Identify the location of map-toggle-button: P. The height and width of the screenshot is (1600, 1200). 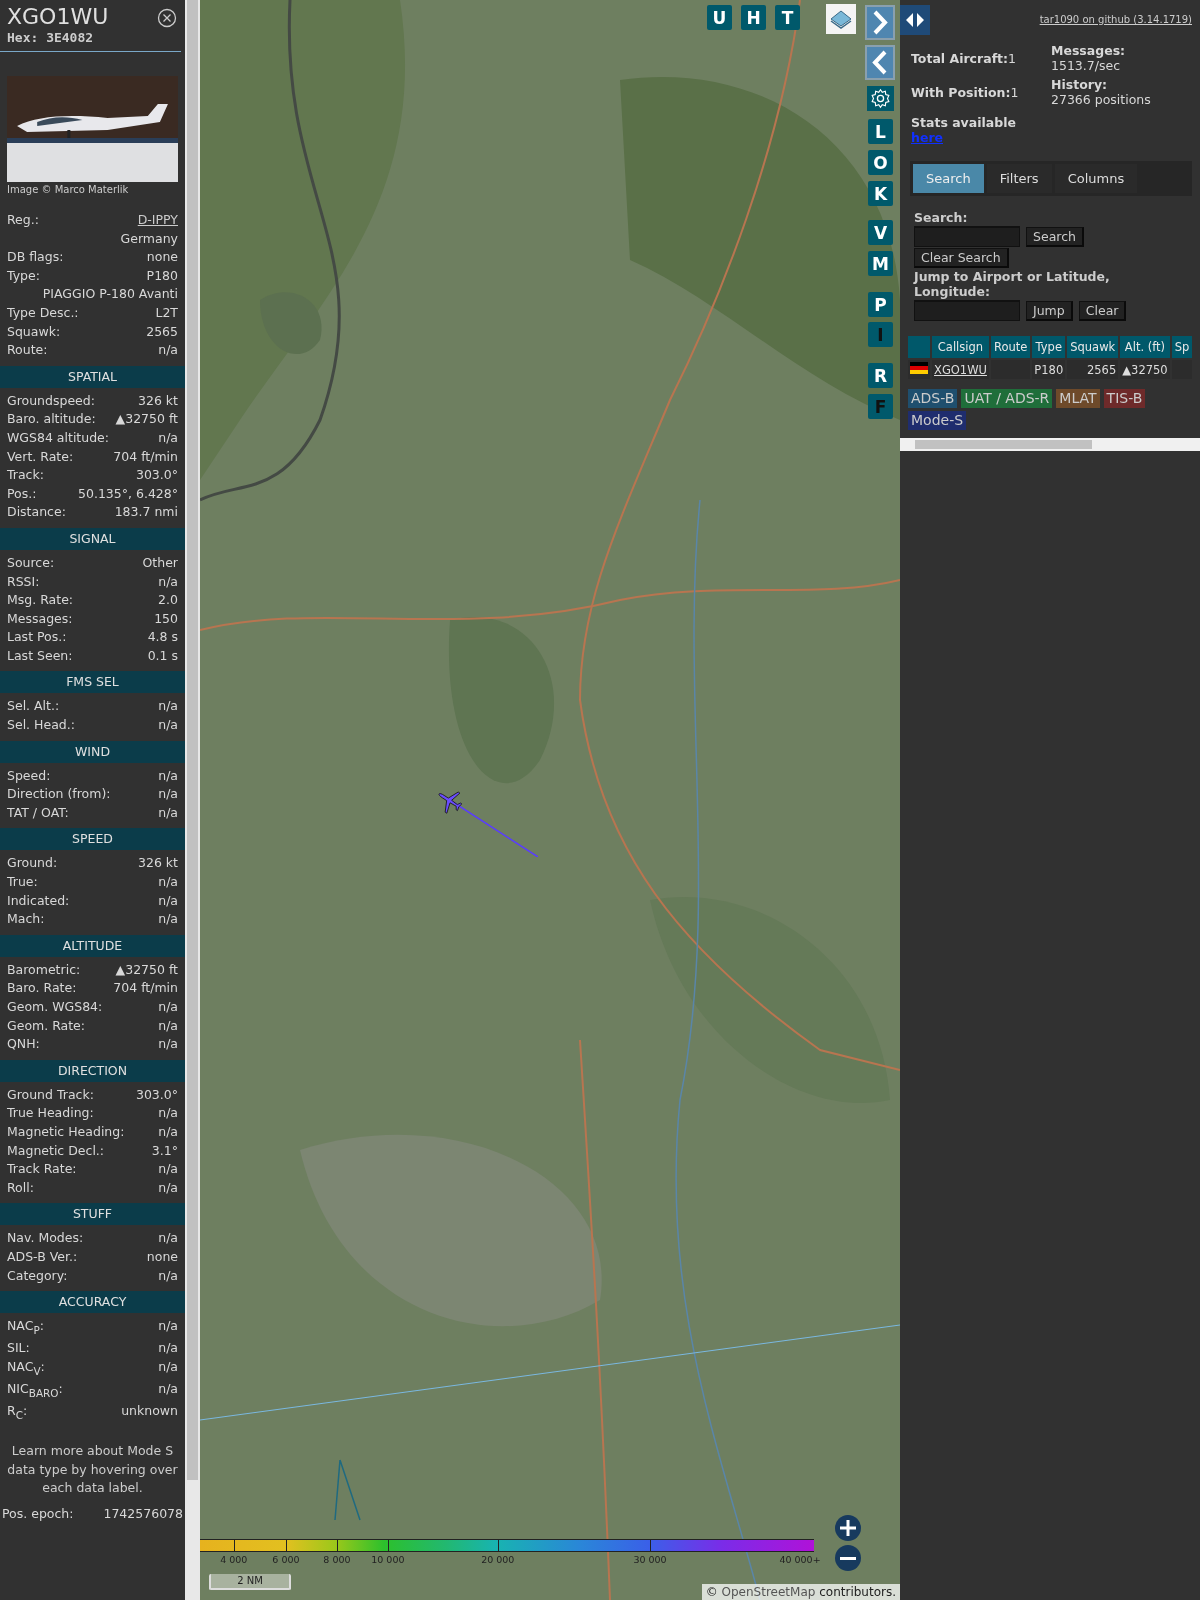
(880, 304).